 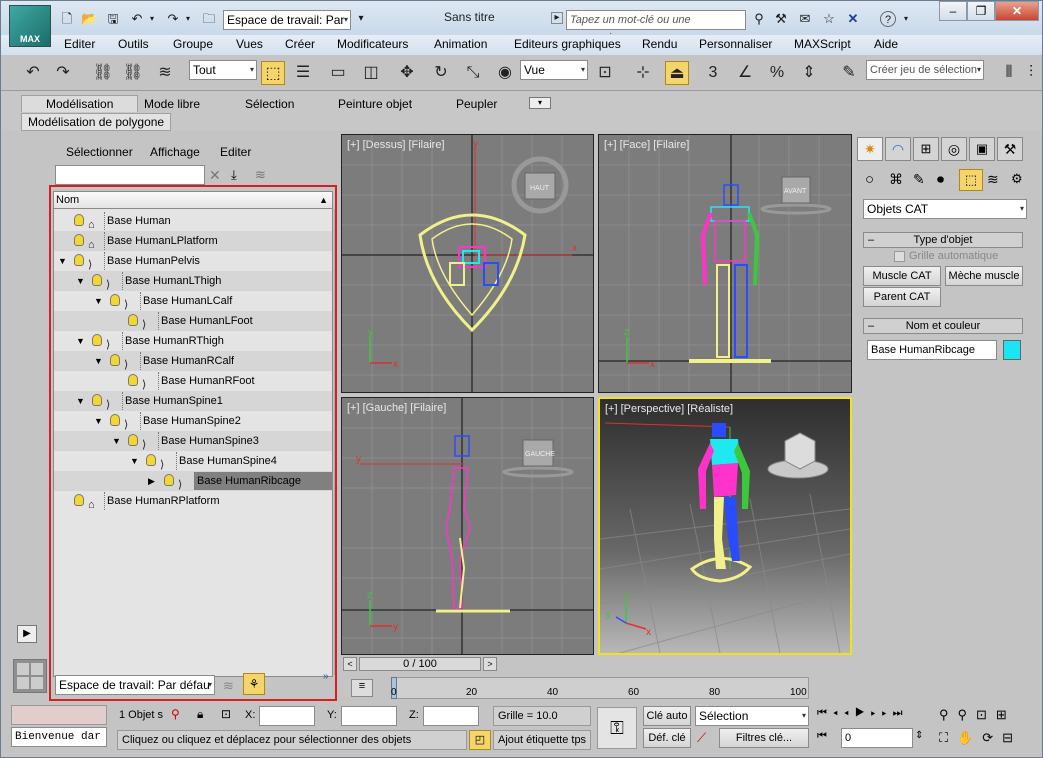 What do you see at coordinates (984, 276) in the screenshot?
I see `muscle-strand-button: Mèche muscle` at bounding box center [984, 276].